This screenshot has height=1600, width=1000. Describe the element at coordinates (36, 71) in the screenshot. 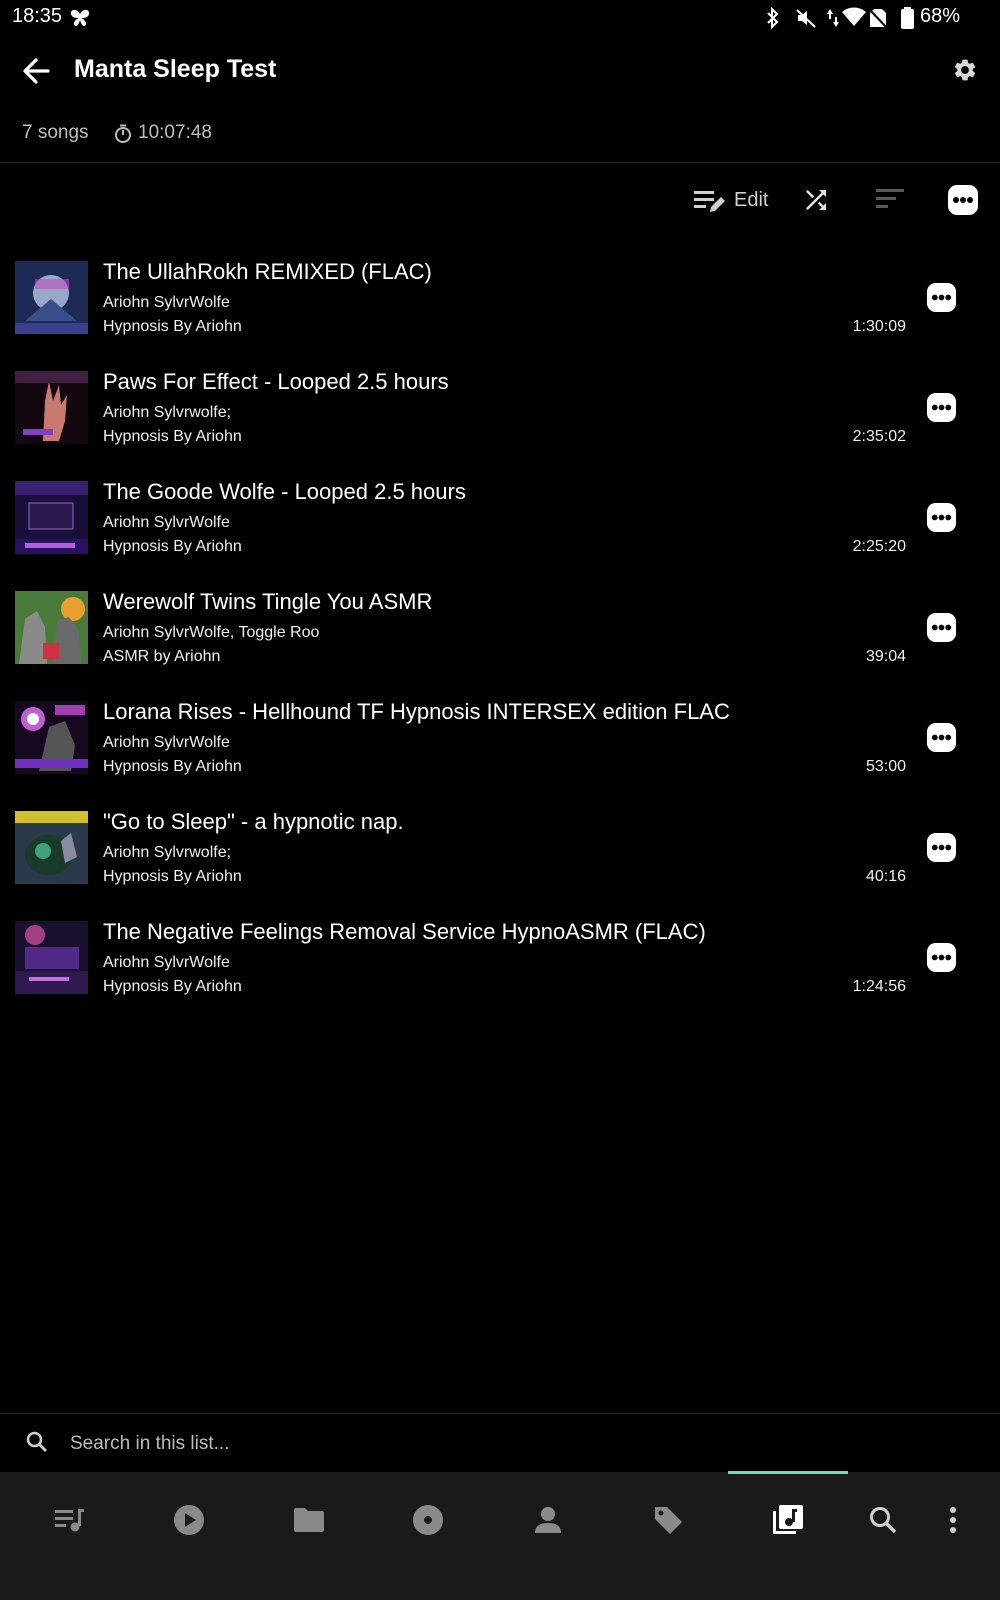

I see `back-arrow-icon` at that location.